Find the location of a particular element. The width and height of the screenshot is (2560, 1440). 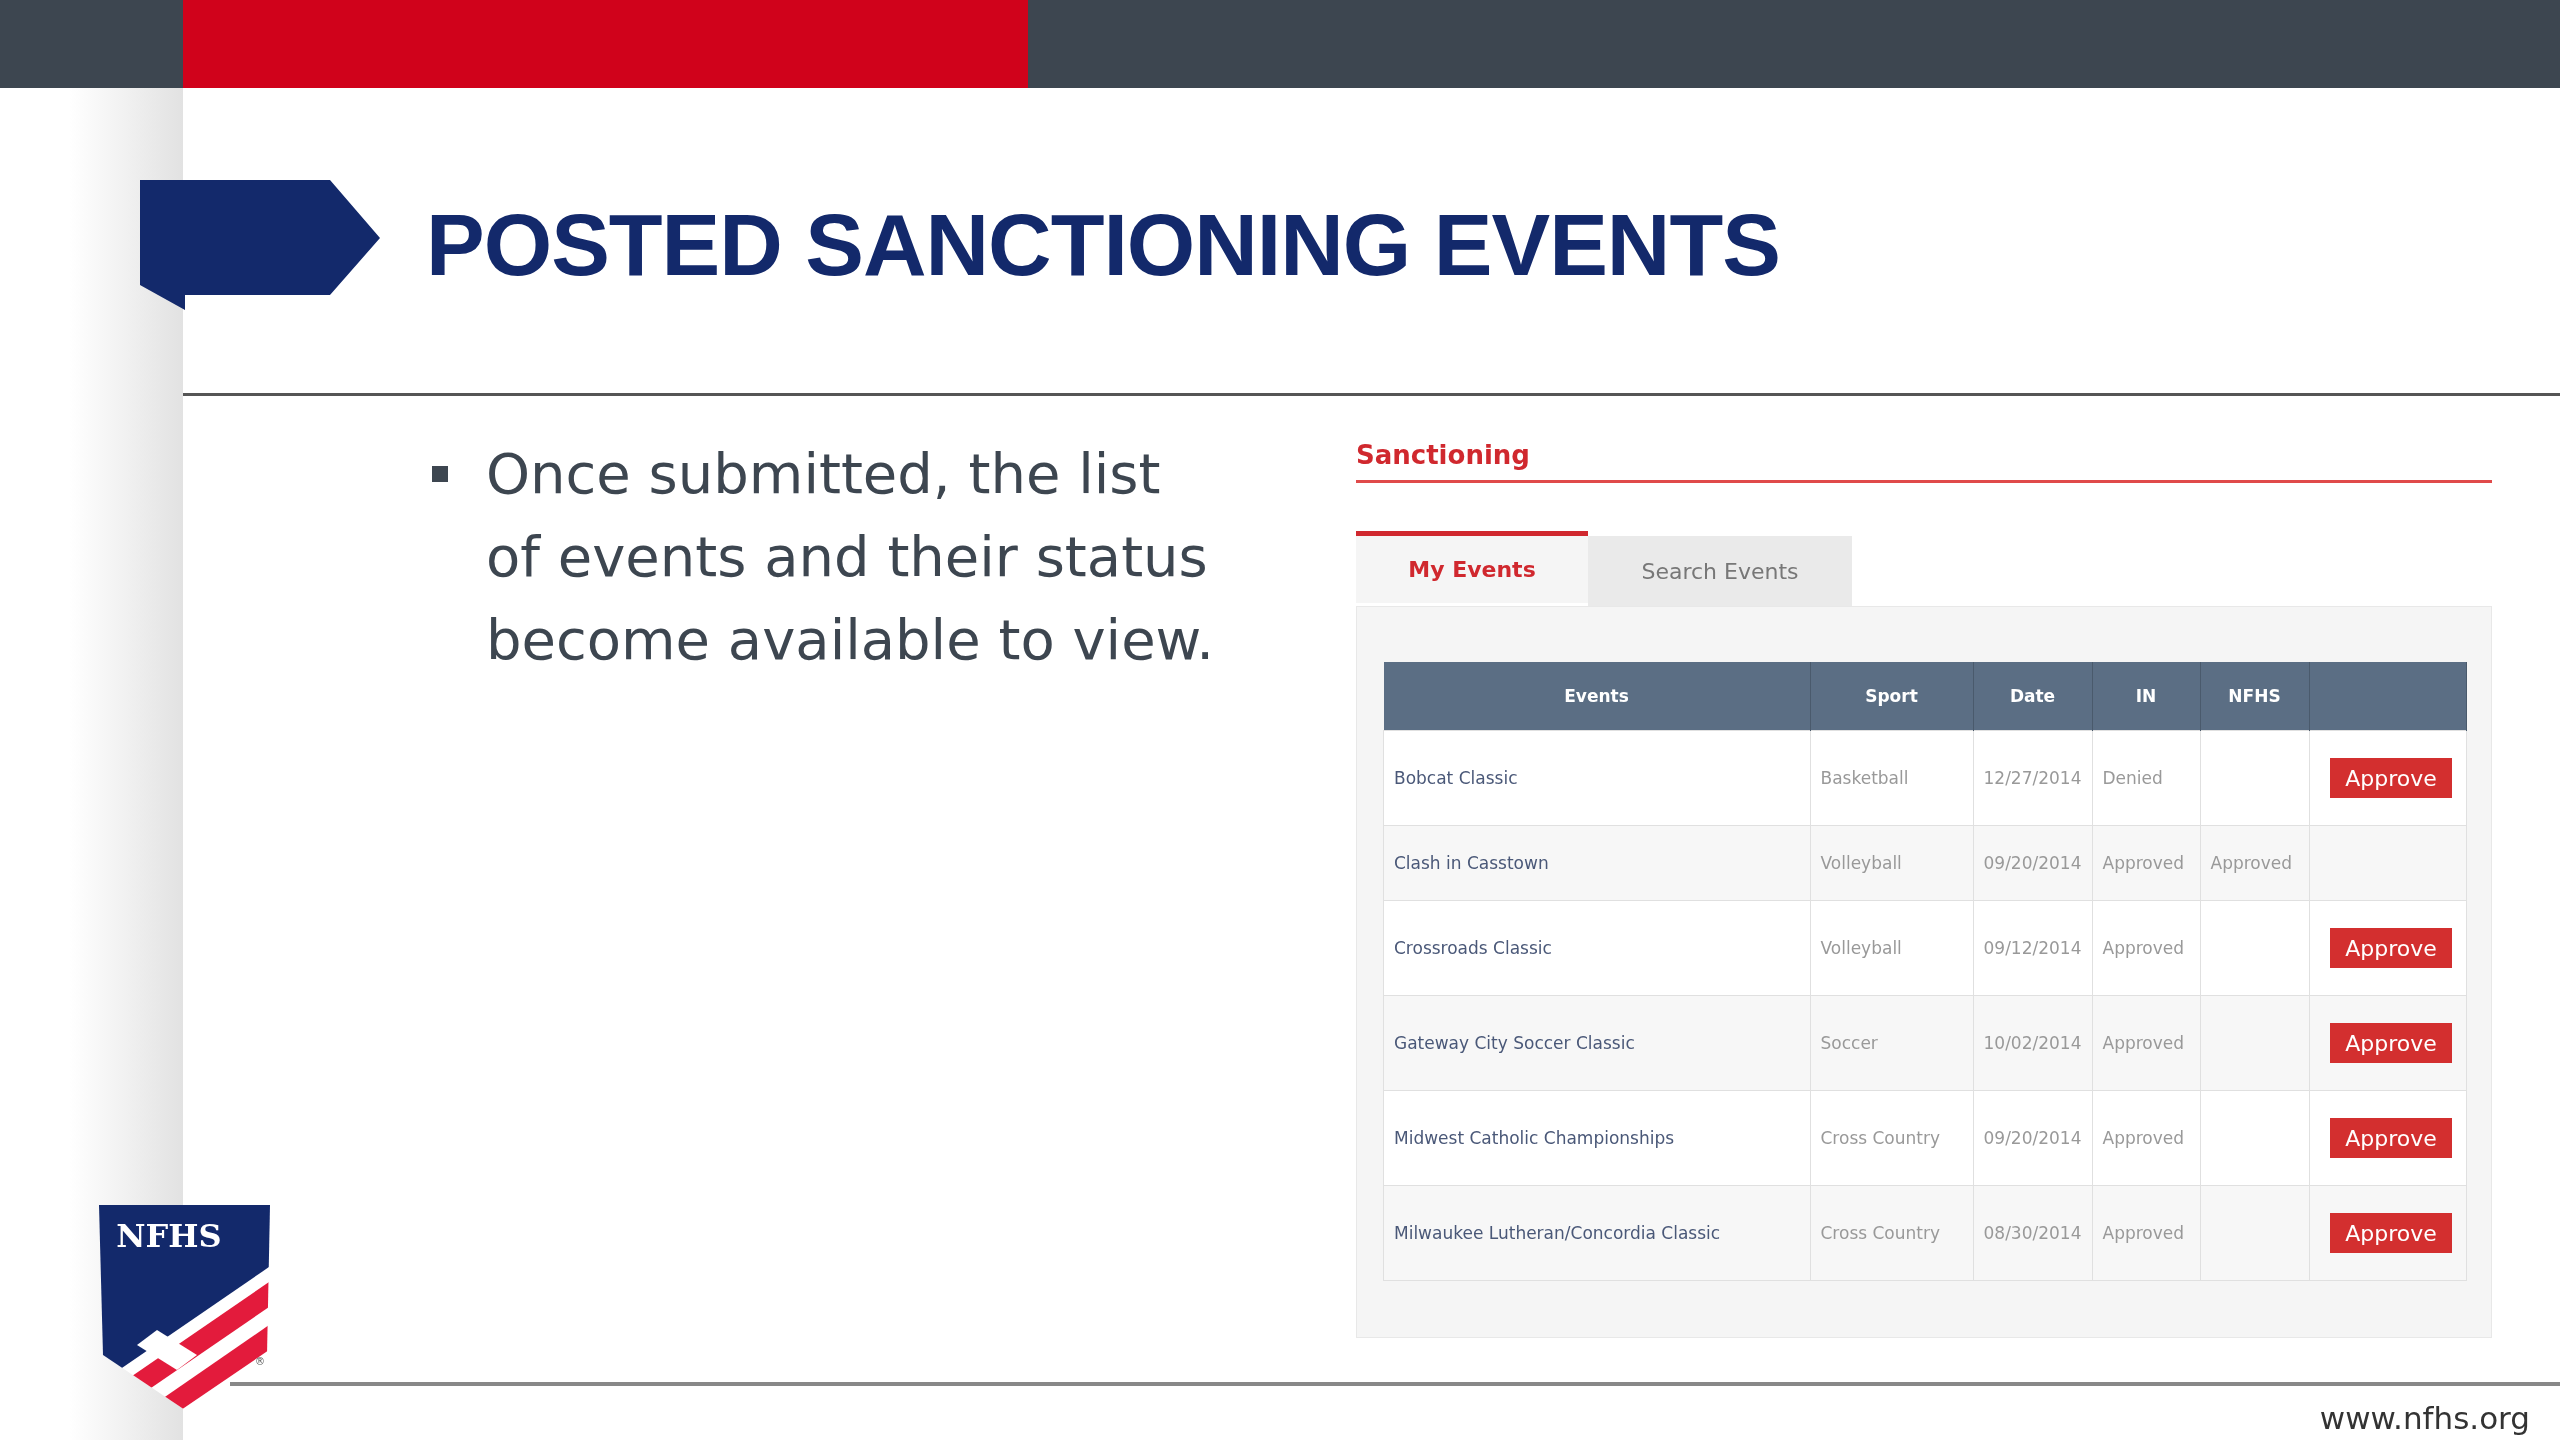

column-header: NFHS is located at coordinates (2254, 696).